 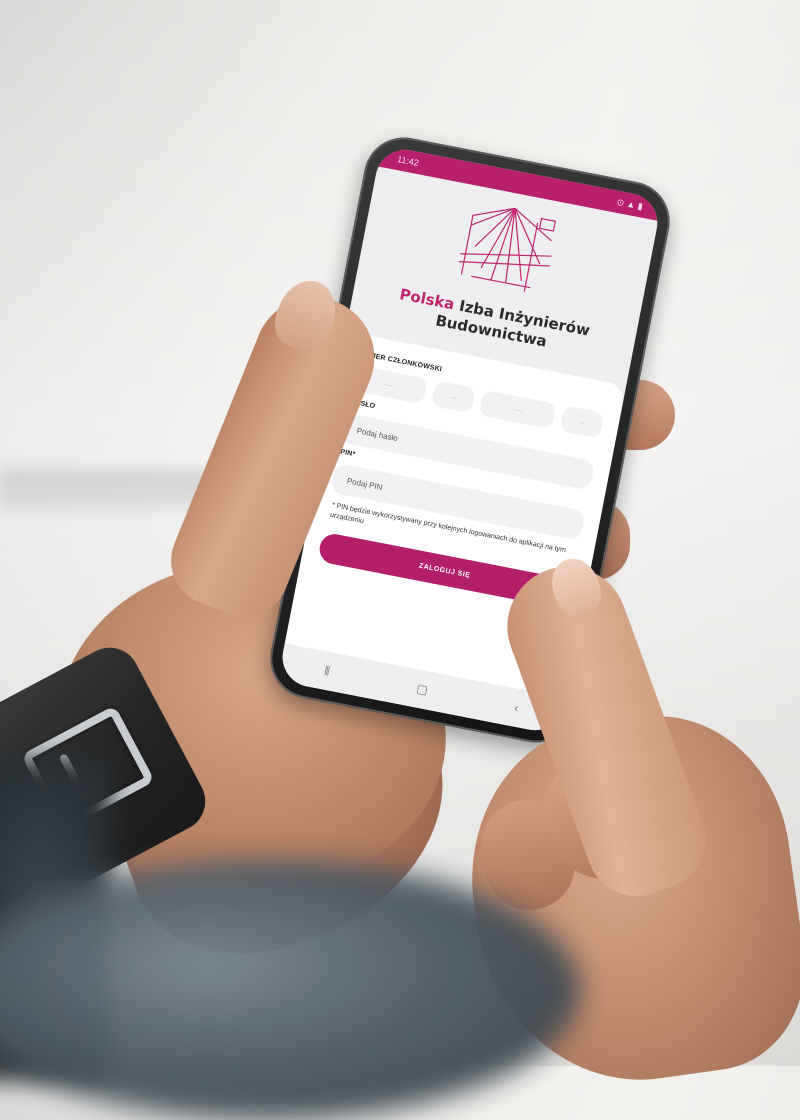 I want to click on member-number-box-2: ----, so click(x=453, y=397).